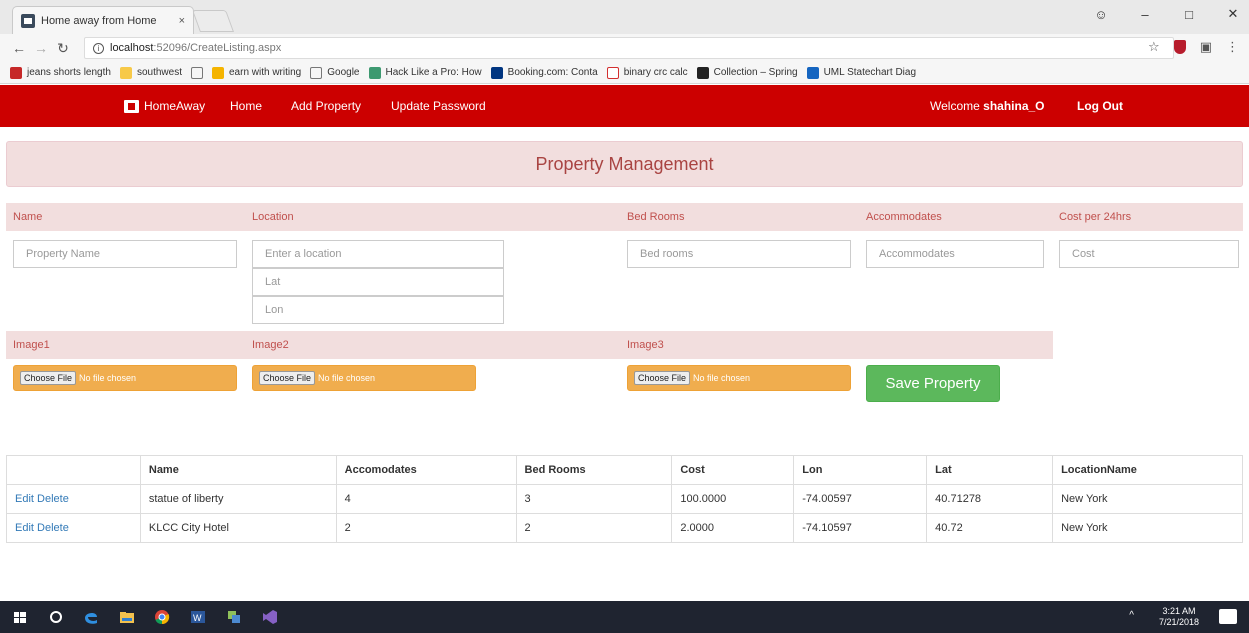 This screenshot has height=633, width=1249. Describe the element at coordinates (425, 72) in the screenshot. I see `bookmark-item: Hack Like a Pro: How` at that location.